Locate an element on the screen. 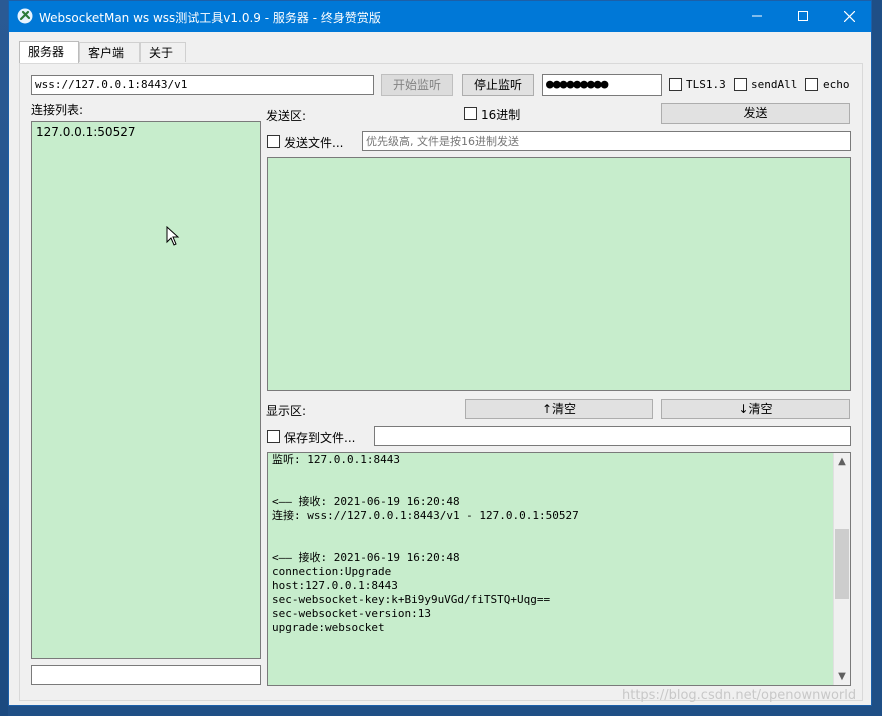  maximize-button is located at coordinates (803, 16).